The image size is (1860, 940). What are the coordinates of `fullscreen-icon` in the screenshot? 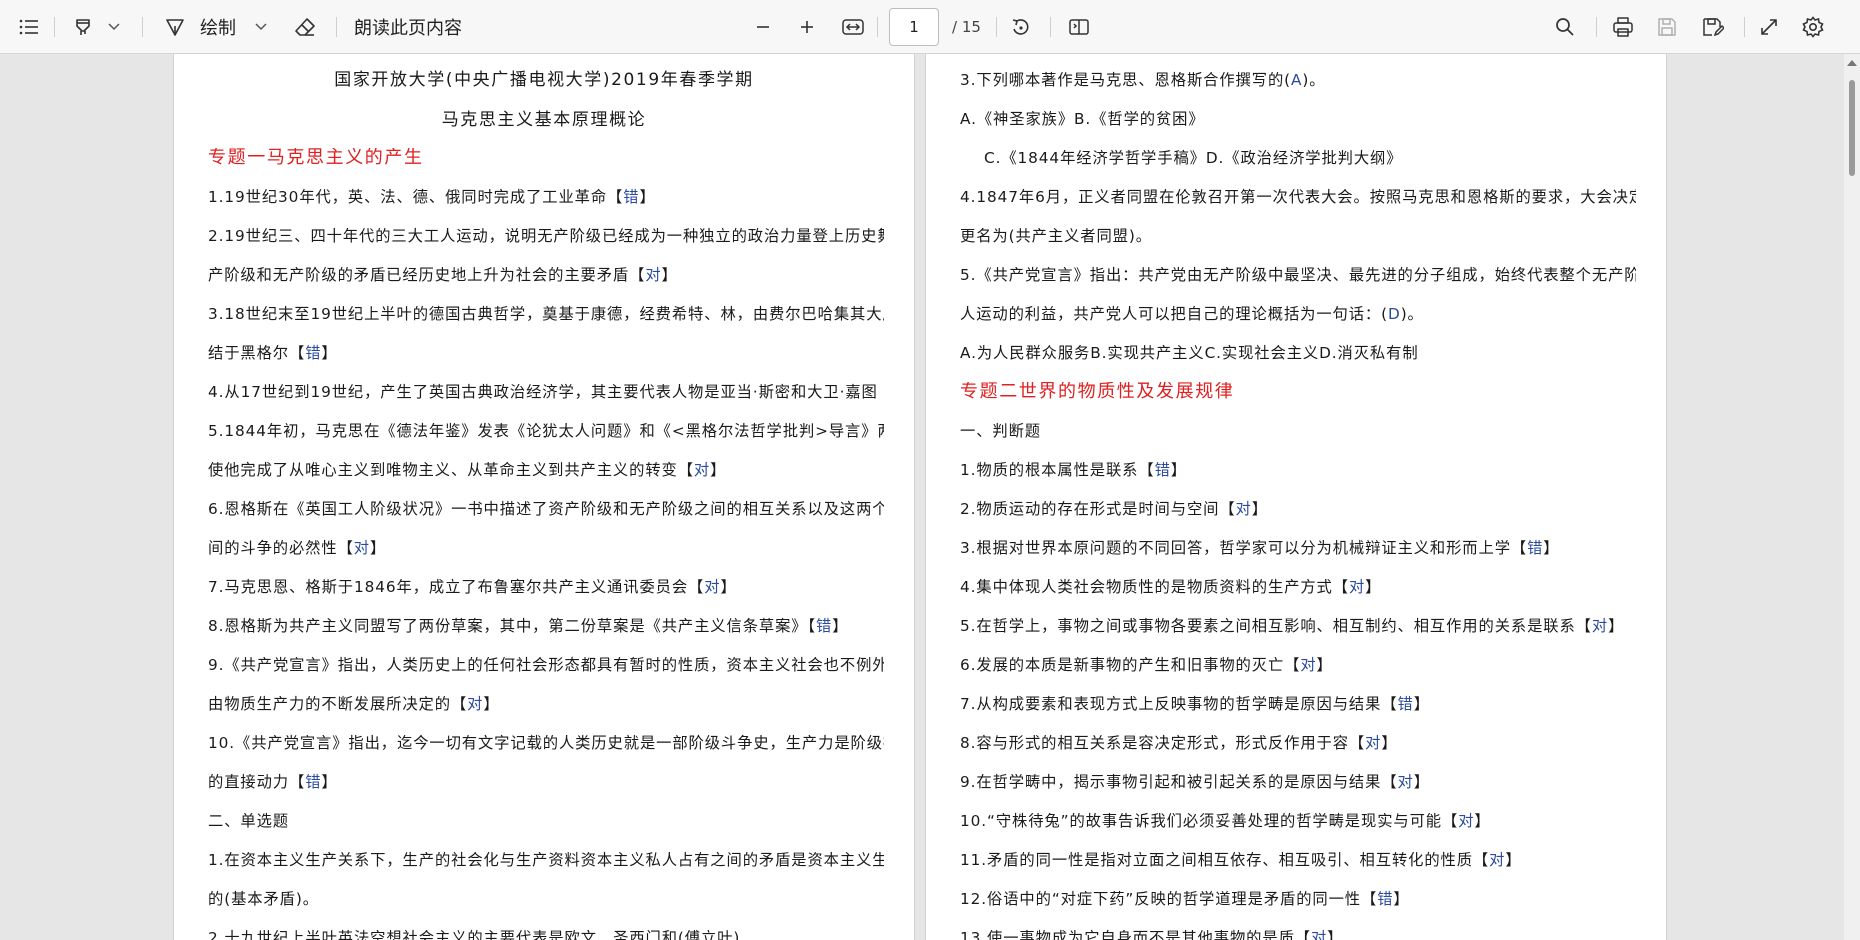 It's located at (1769, 27).